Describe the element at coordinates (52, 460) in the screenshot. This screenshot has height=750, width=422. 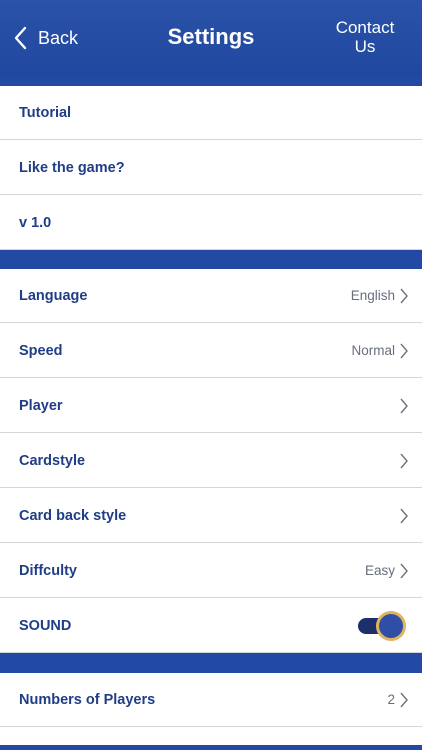
I see `row-label: Cardstyle` at that location.